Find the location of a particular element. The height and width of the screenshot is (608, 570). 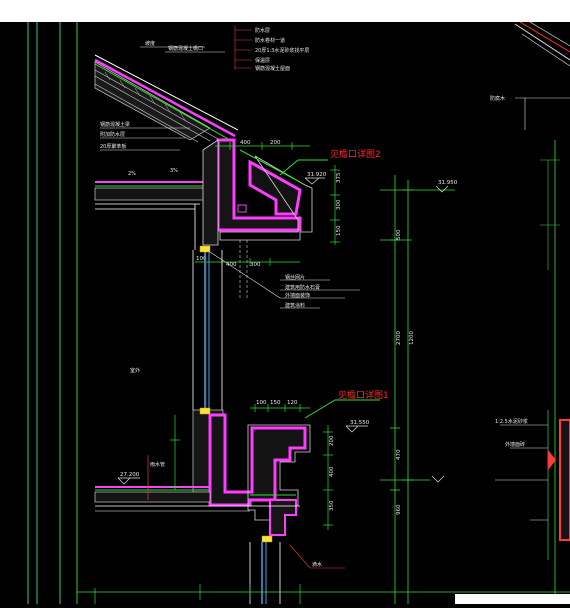

viewport-top-strip is located at coordinates (285, 11).